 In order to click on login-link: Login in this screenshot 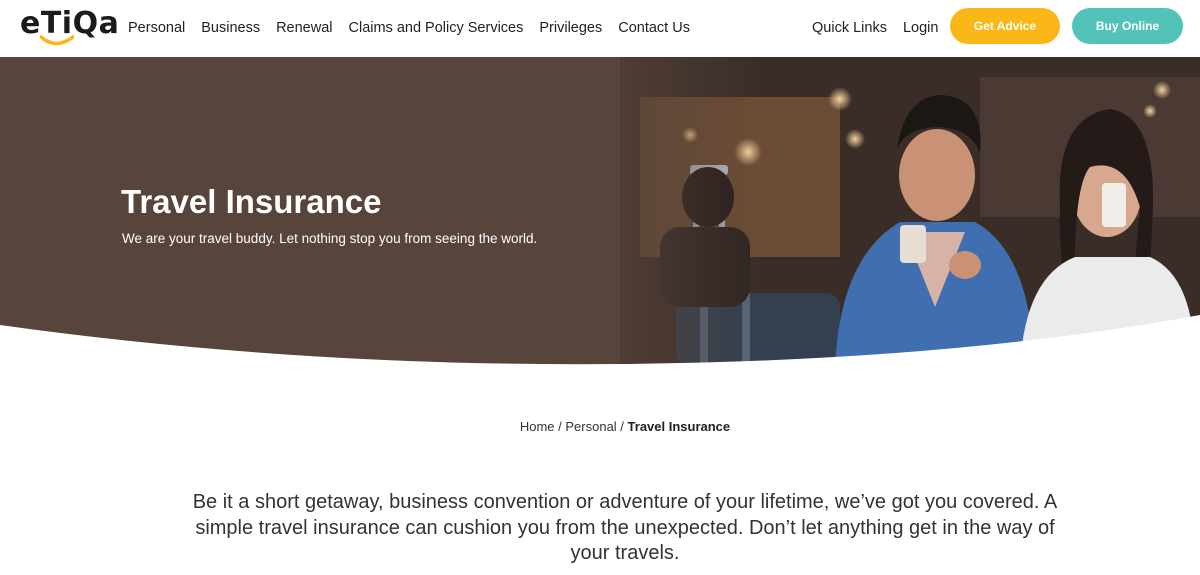, I will do `click(920, 28)`.